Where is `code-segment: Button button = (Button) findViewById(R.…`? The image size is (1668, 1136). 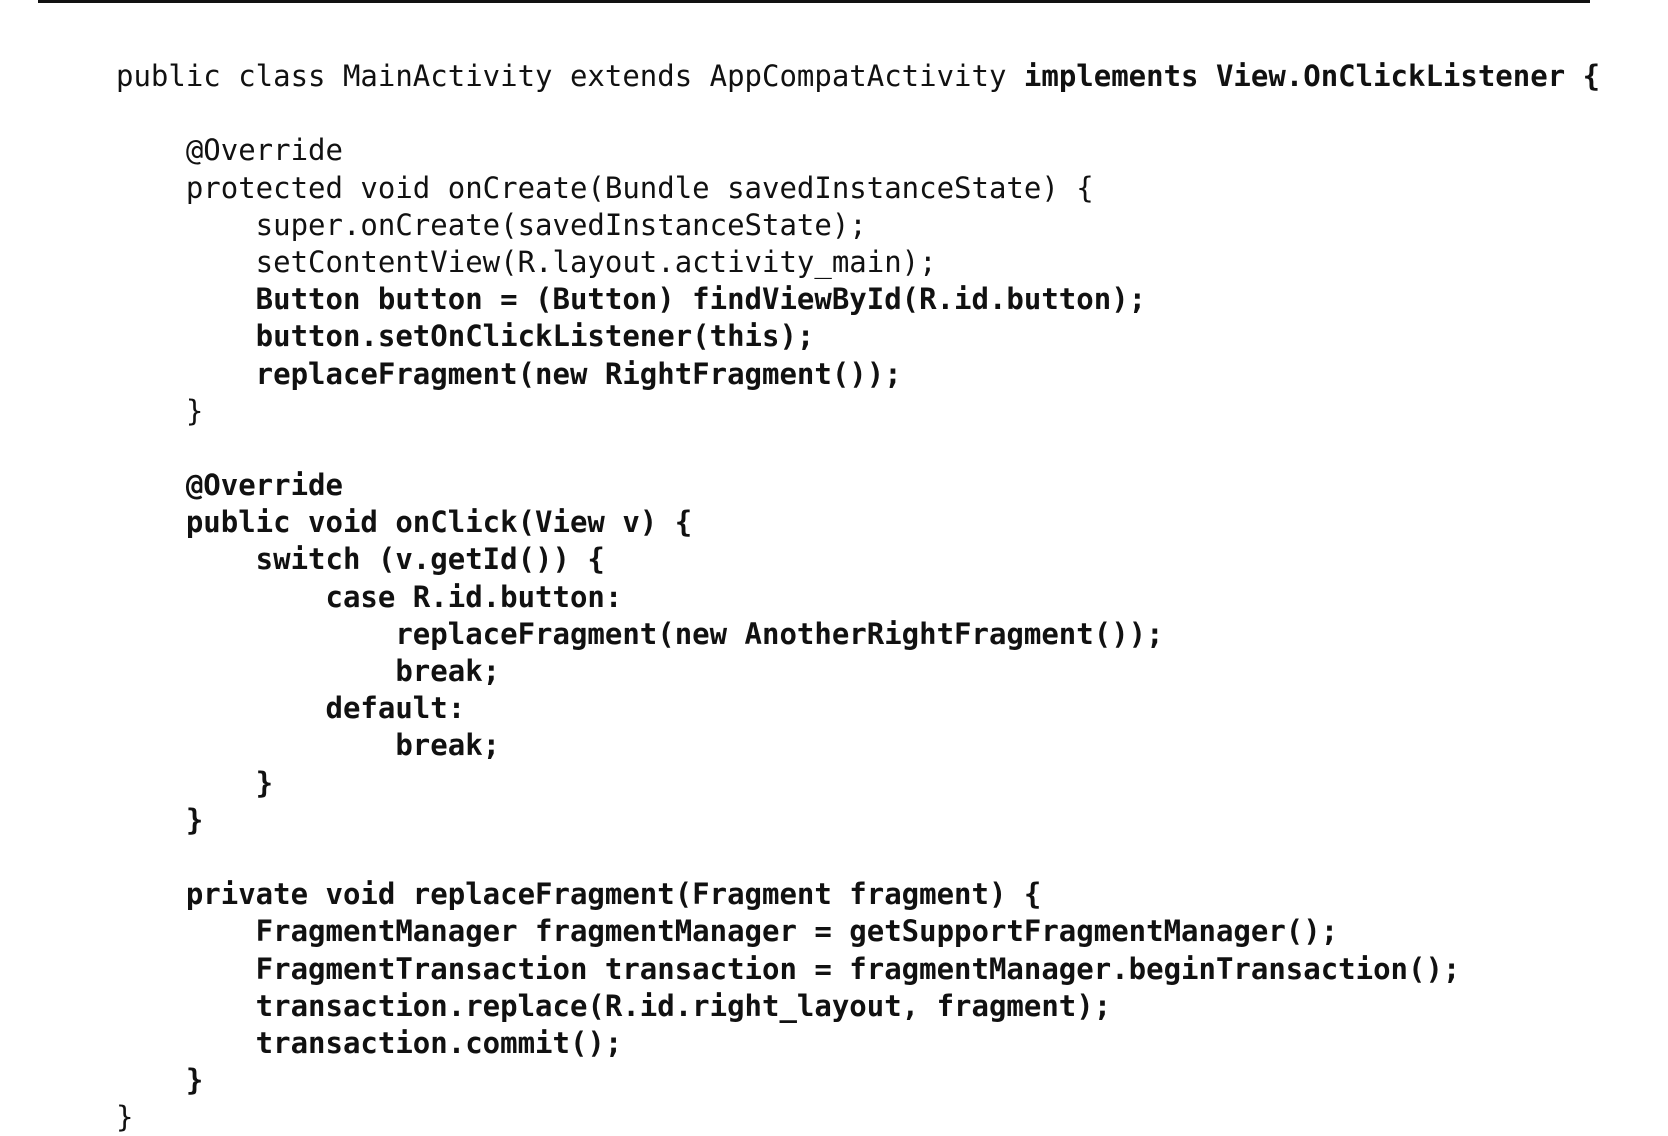
code-segment: Button button = (Button) findViewById(R.… is located at coordinates (631, 299).